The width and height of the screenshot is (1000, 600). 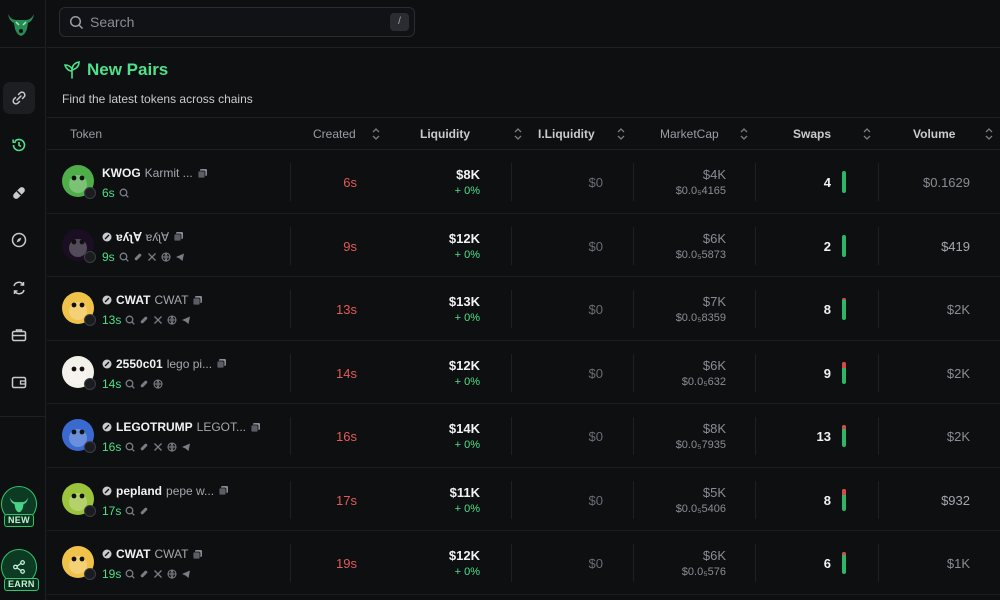 I want to click on search-box: /, so click(x=237, y=22).